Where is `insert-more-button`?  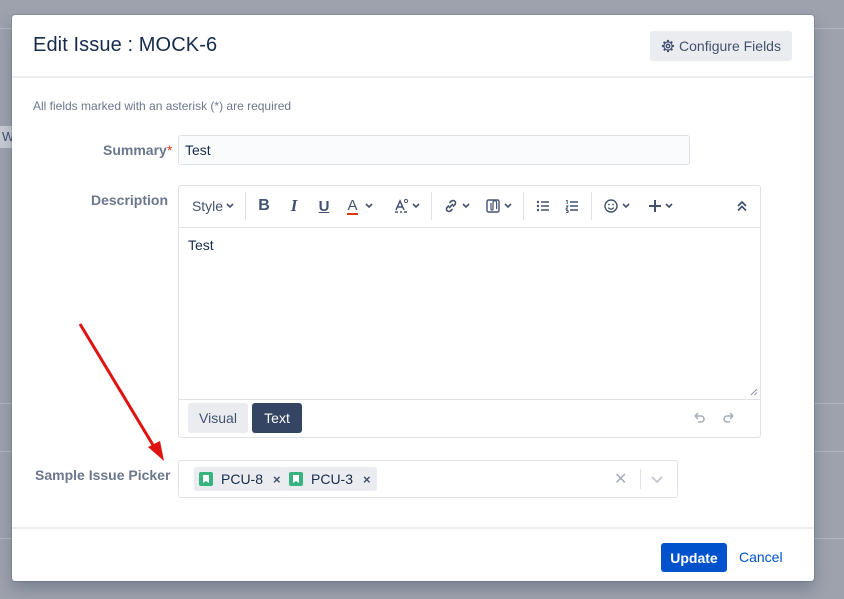
insert-more-button is located at coordinates (660, 206).